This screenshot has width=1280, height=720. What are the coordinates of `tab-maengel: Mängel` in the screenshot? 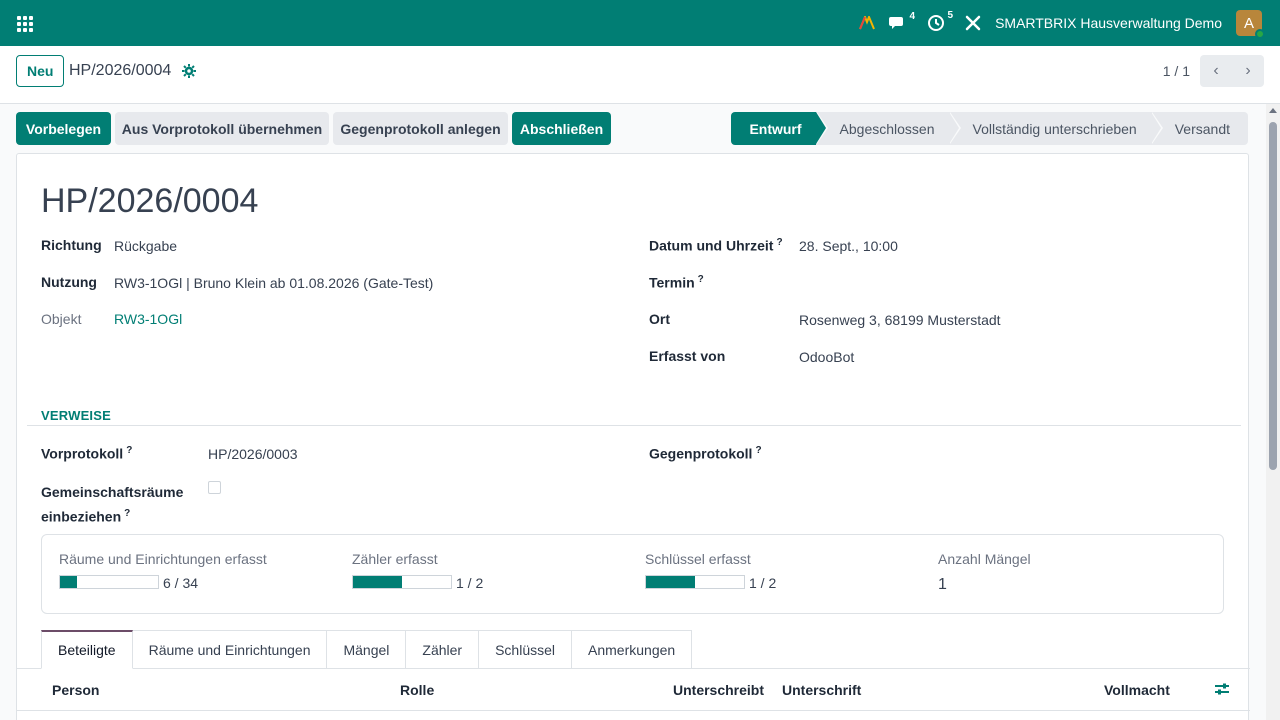 It's located at (367, 649).